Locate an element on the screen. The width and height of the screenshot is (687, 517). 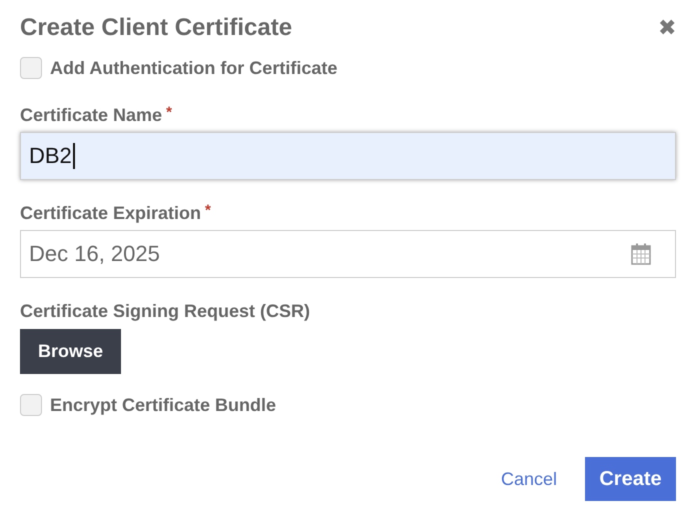
calendar-icon is located at coordinates (641, 253).